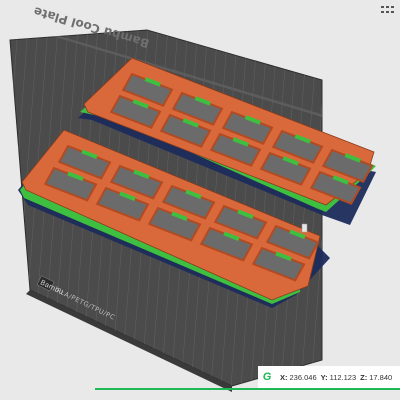 The height and width of the screenshot is (400, 400). Describe the element at coordinates (364, 377) in the screenshot. I see `z-label: Z:` at that location.